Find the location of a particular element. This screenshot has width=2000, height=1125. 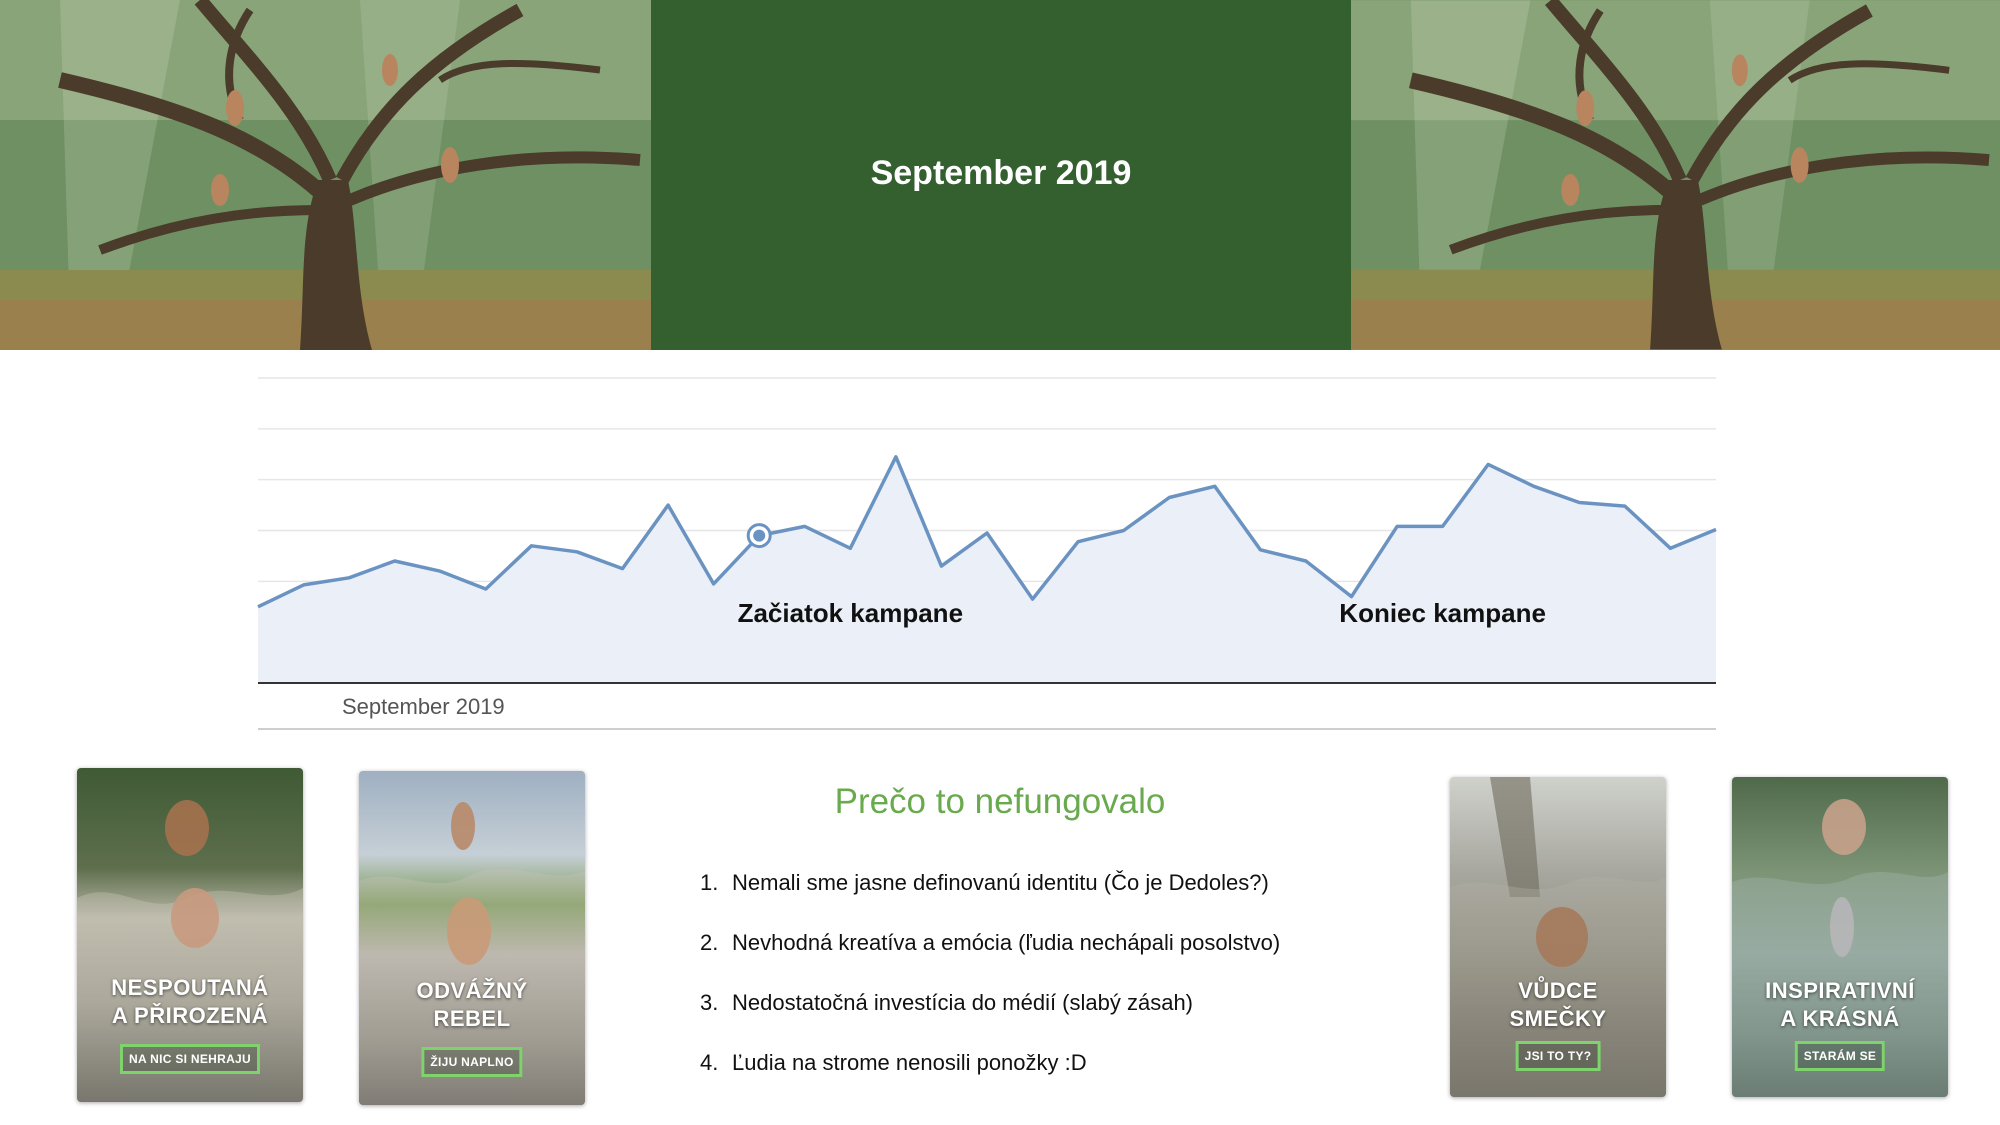

list-item-number: 4. is located at coordinates (709, 1062).